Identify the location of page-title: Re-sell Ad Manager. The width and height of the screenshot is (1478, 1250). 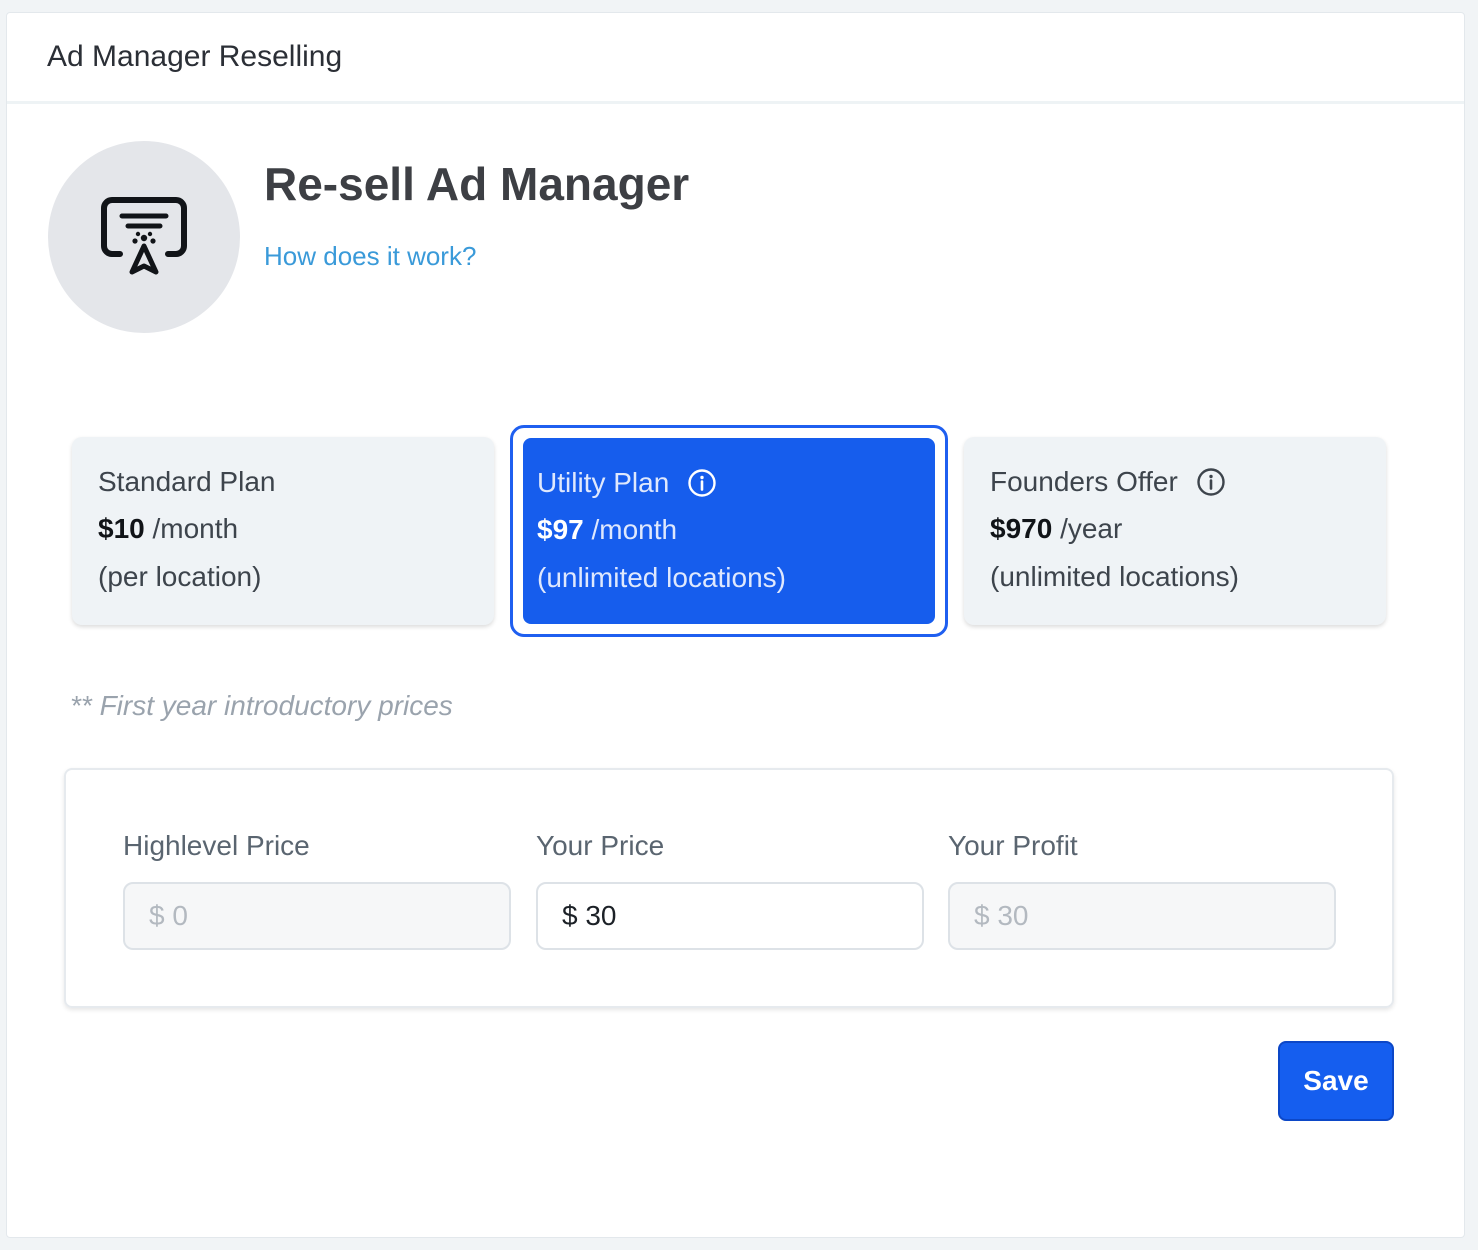
(477, 184).